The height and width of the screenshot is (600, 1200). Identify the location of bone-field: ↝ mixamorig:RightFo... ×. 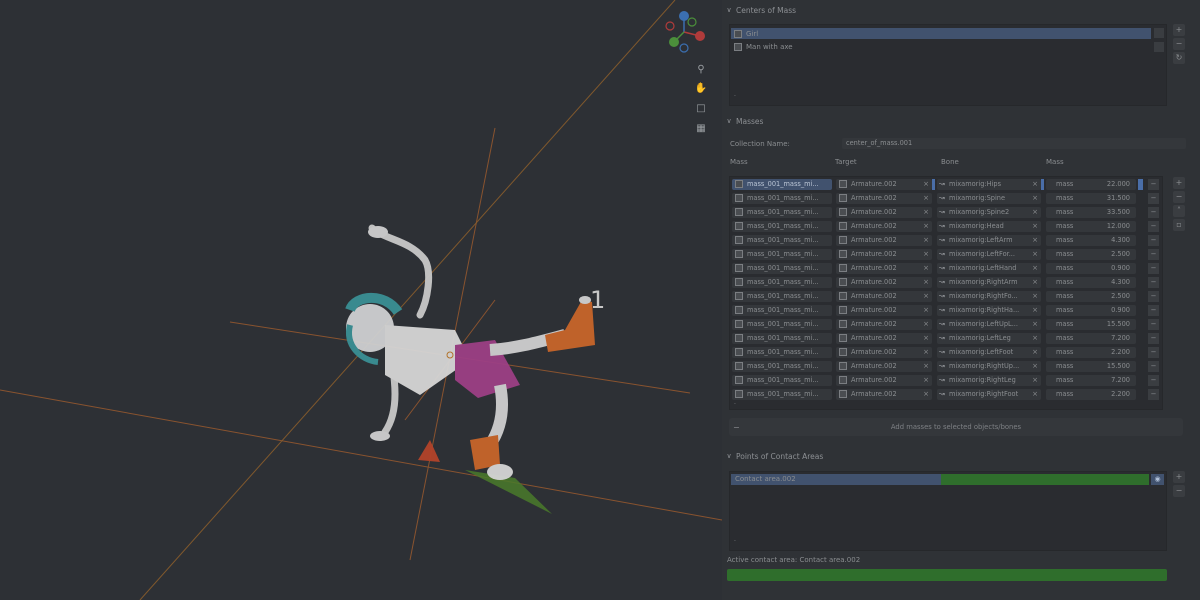
(989, 296).